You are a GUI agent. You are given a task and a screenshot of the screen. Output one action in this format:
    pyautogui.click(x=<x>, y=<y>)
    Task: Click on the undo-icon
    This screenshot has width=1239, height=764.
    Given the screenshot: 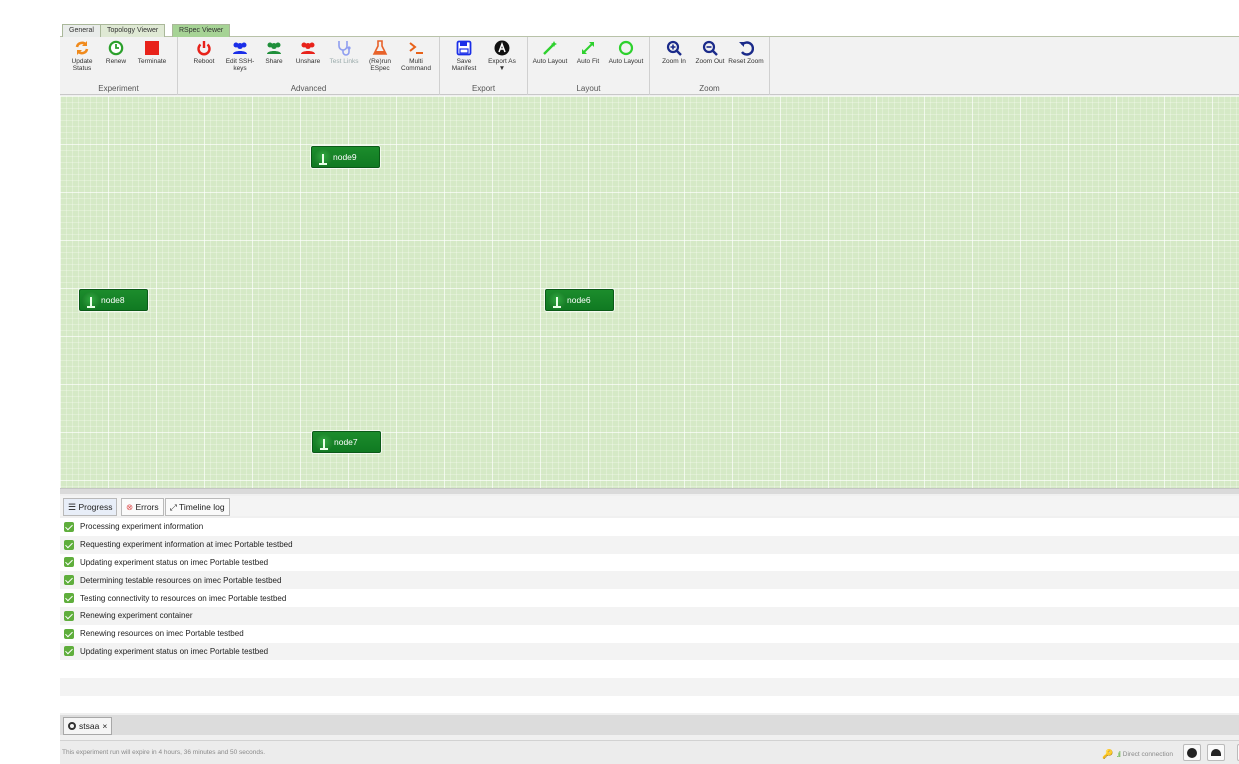 What is the action you would take?
    pyautogui.click(x=746, y=48)
    